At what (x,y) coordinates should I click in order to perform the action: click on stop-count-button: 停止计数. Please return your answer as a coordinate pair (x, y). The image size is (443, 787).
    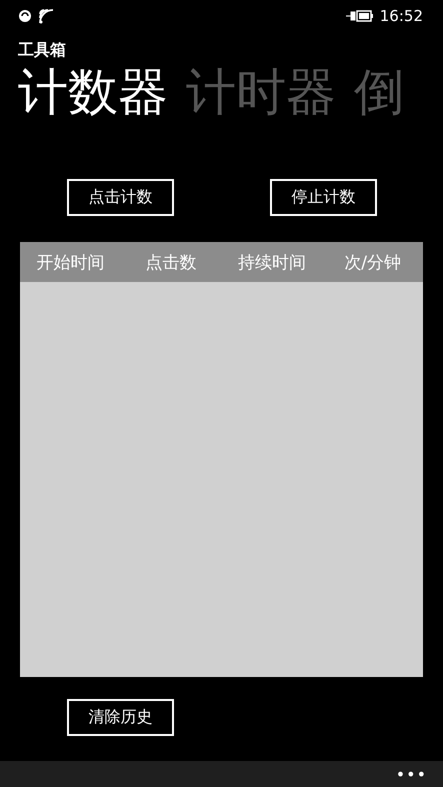
    Looking at the image, I should click on (323, 197).